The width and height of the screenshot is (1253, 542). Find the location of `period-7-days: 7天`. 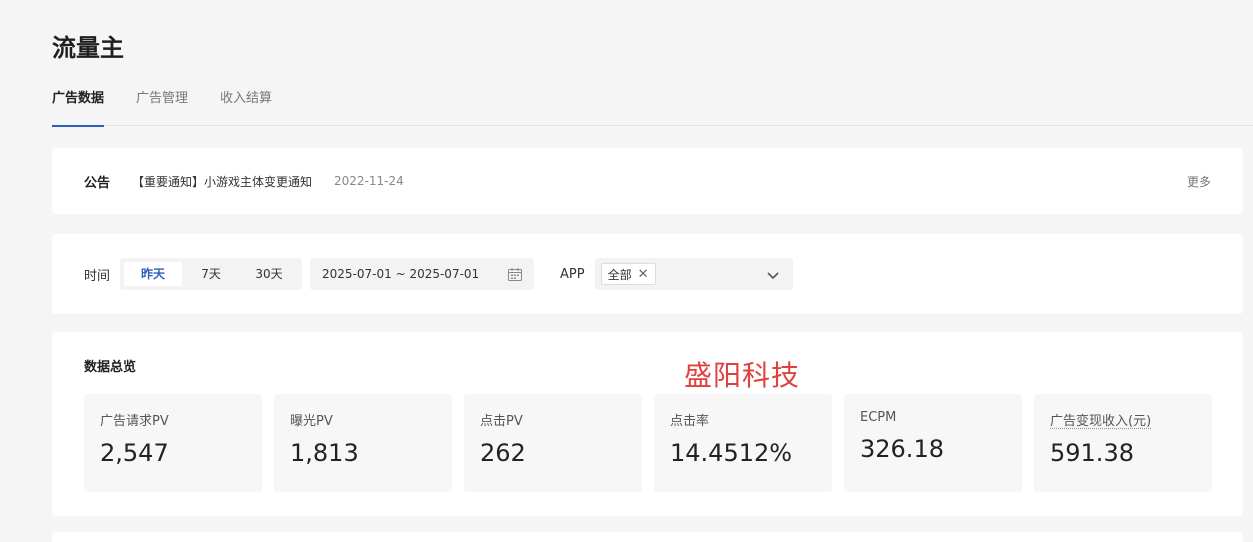

period-7-days: 7天 is located at coordinates (211, 274).